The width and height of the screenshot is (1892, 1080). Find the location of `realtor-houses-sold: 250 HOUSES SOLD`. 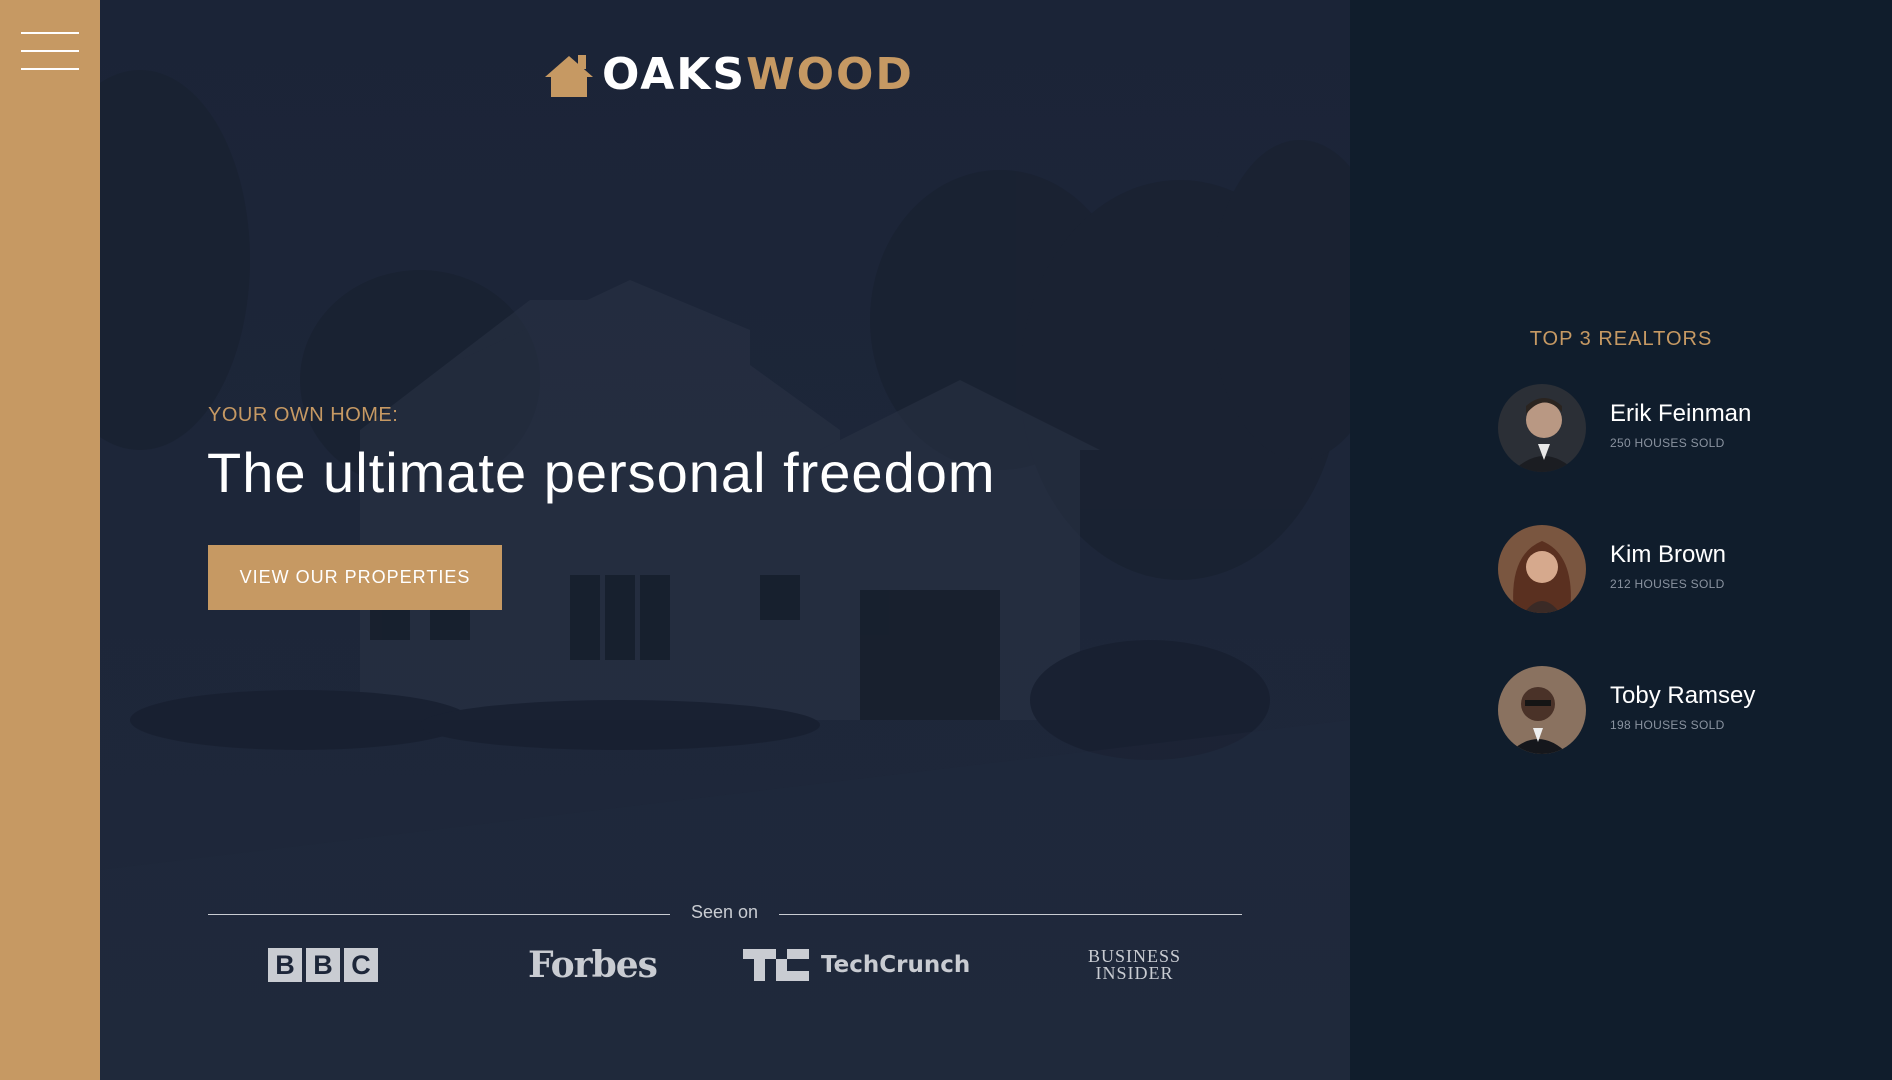

realtor-houses-sold: 250 HOUSES SOLD is located at coordinates (1667, 443).